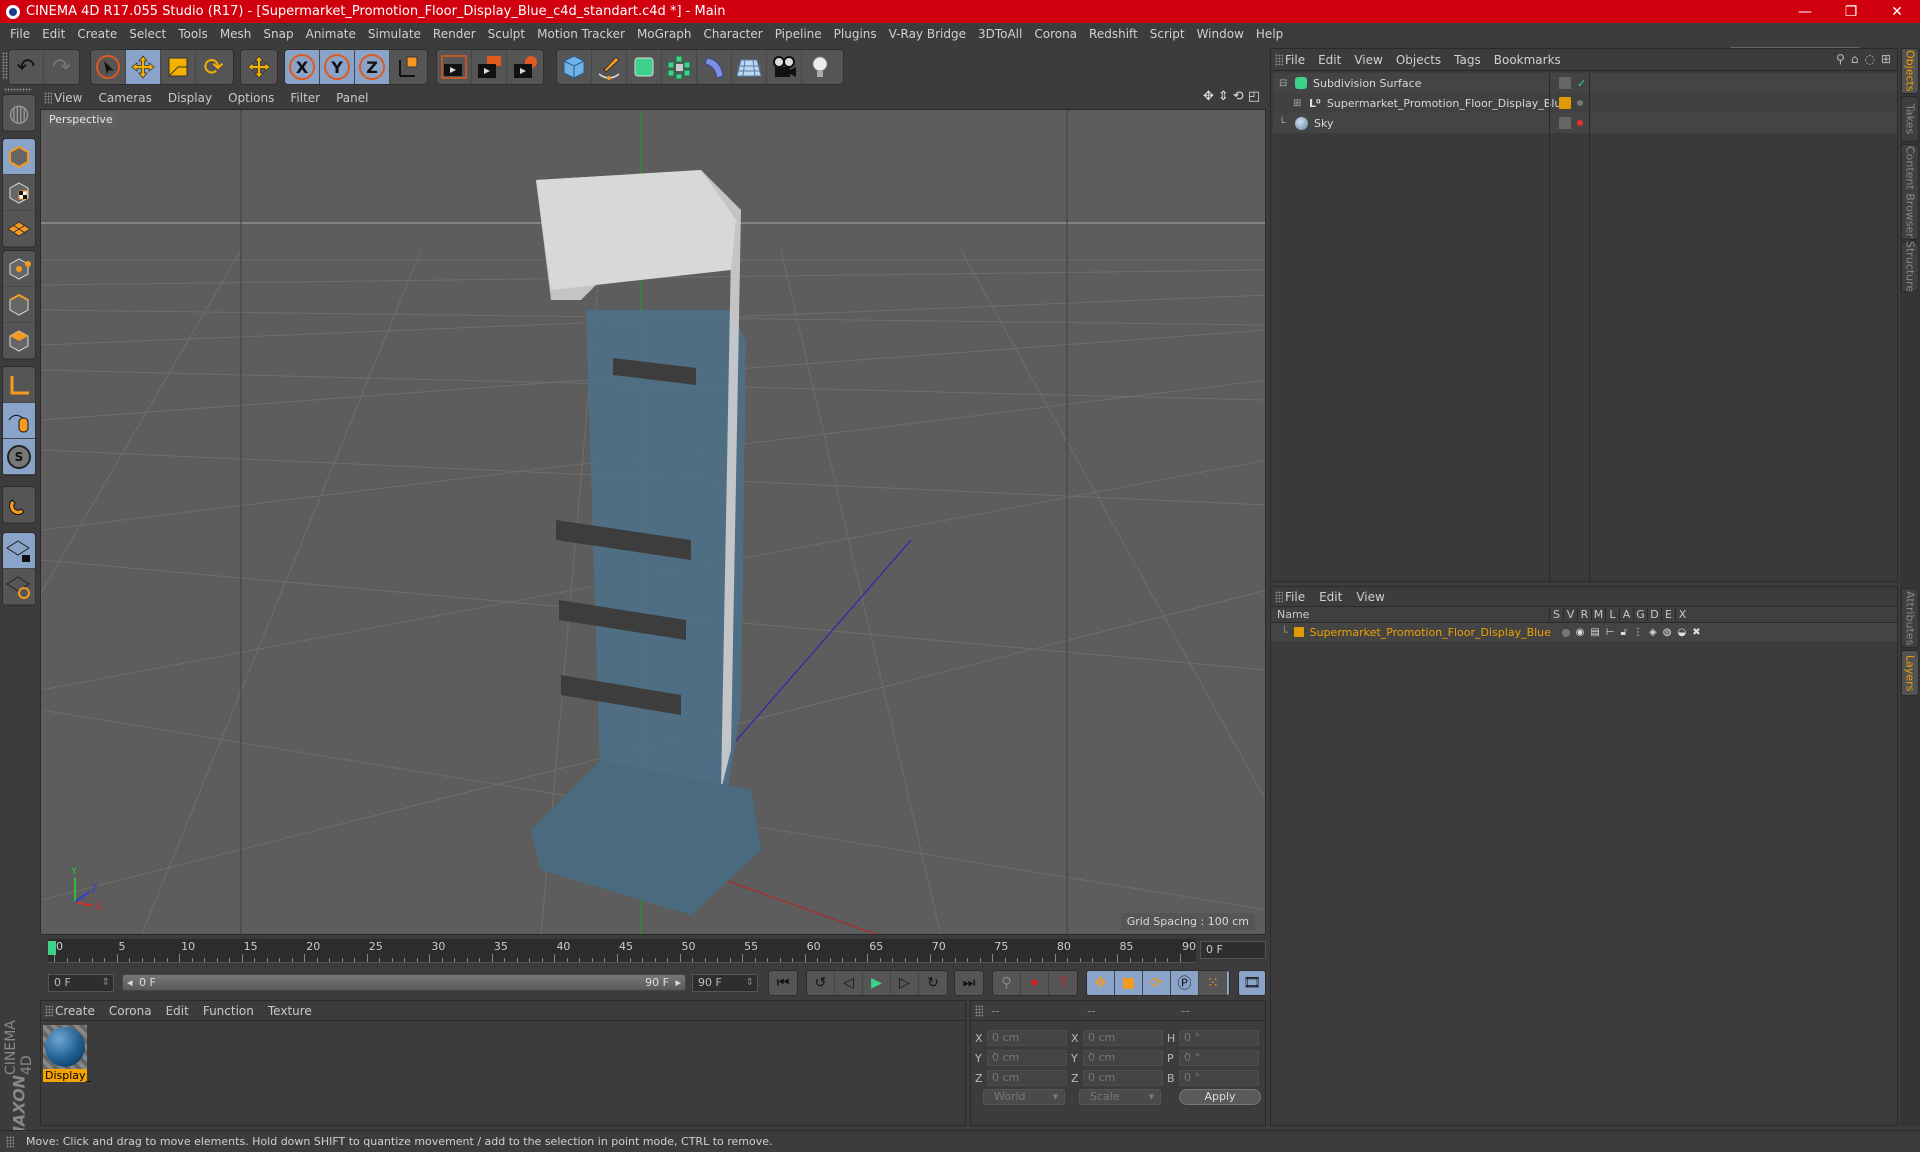  What do you see at coordinates (1855, 59) in the screenshot?
I see `om-home-icon: ⌂` at bounding box center [1855, 59].